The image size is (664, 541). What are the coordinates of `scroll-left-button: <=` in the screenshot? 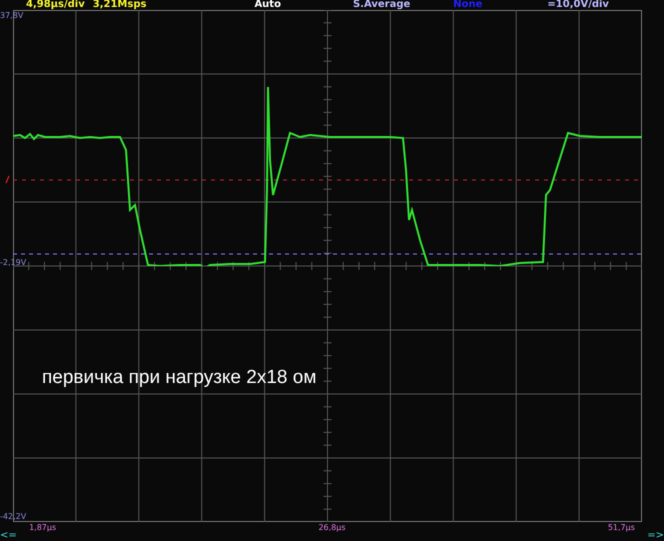 It's located at (8, 535).